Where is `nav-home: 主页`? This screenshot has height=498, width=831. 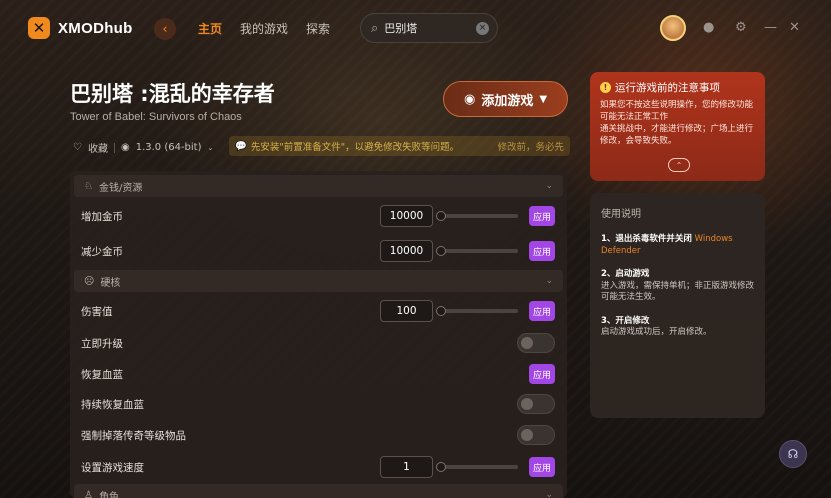 nav-home: 主页 is located at coordinates (210, 28).